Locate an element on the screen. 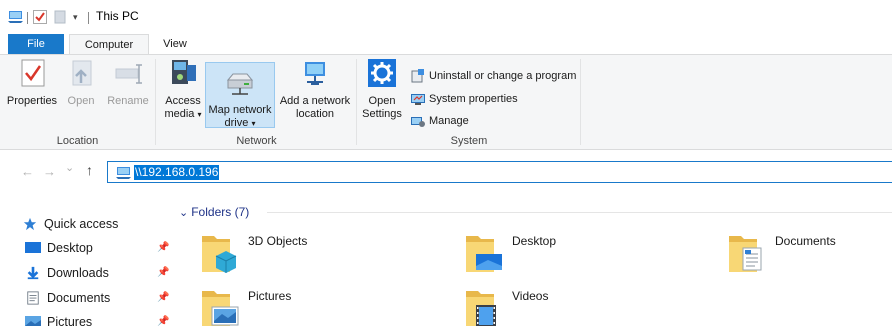 Image resolution: width=892 pixels, height=326 pixels. uninstall-icon is located at coordinates (417, 76).